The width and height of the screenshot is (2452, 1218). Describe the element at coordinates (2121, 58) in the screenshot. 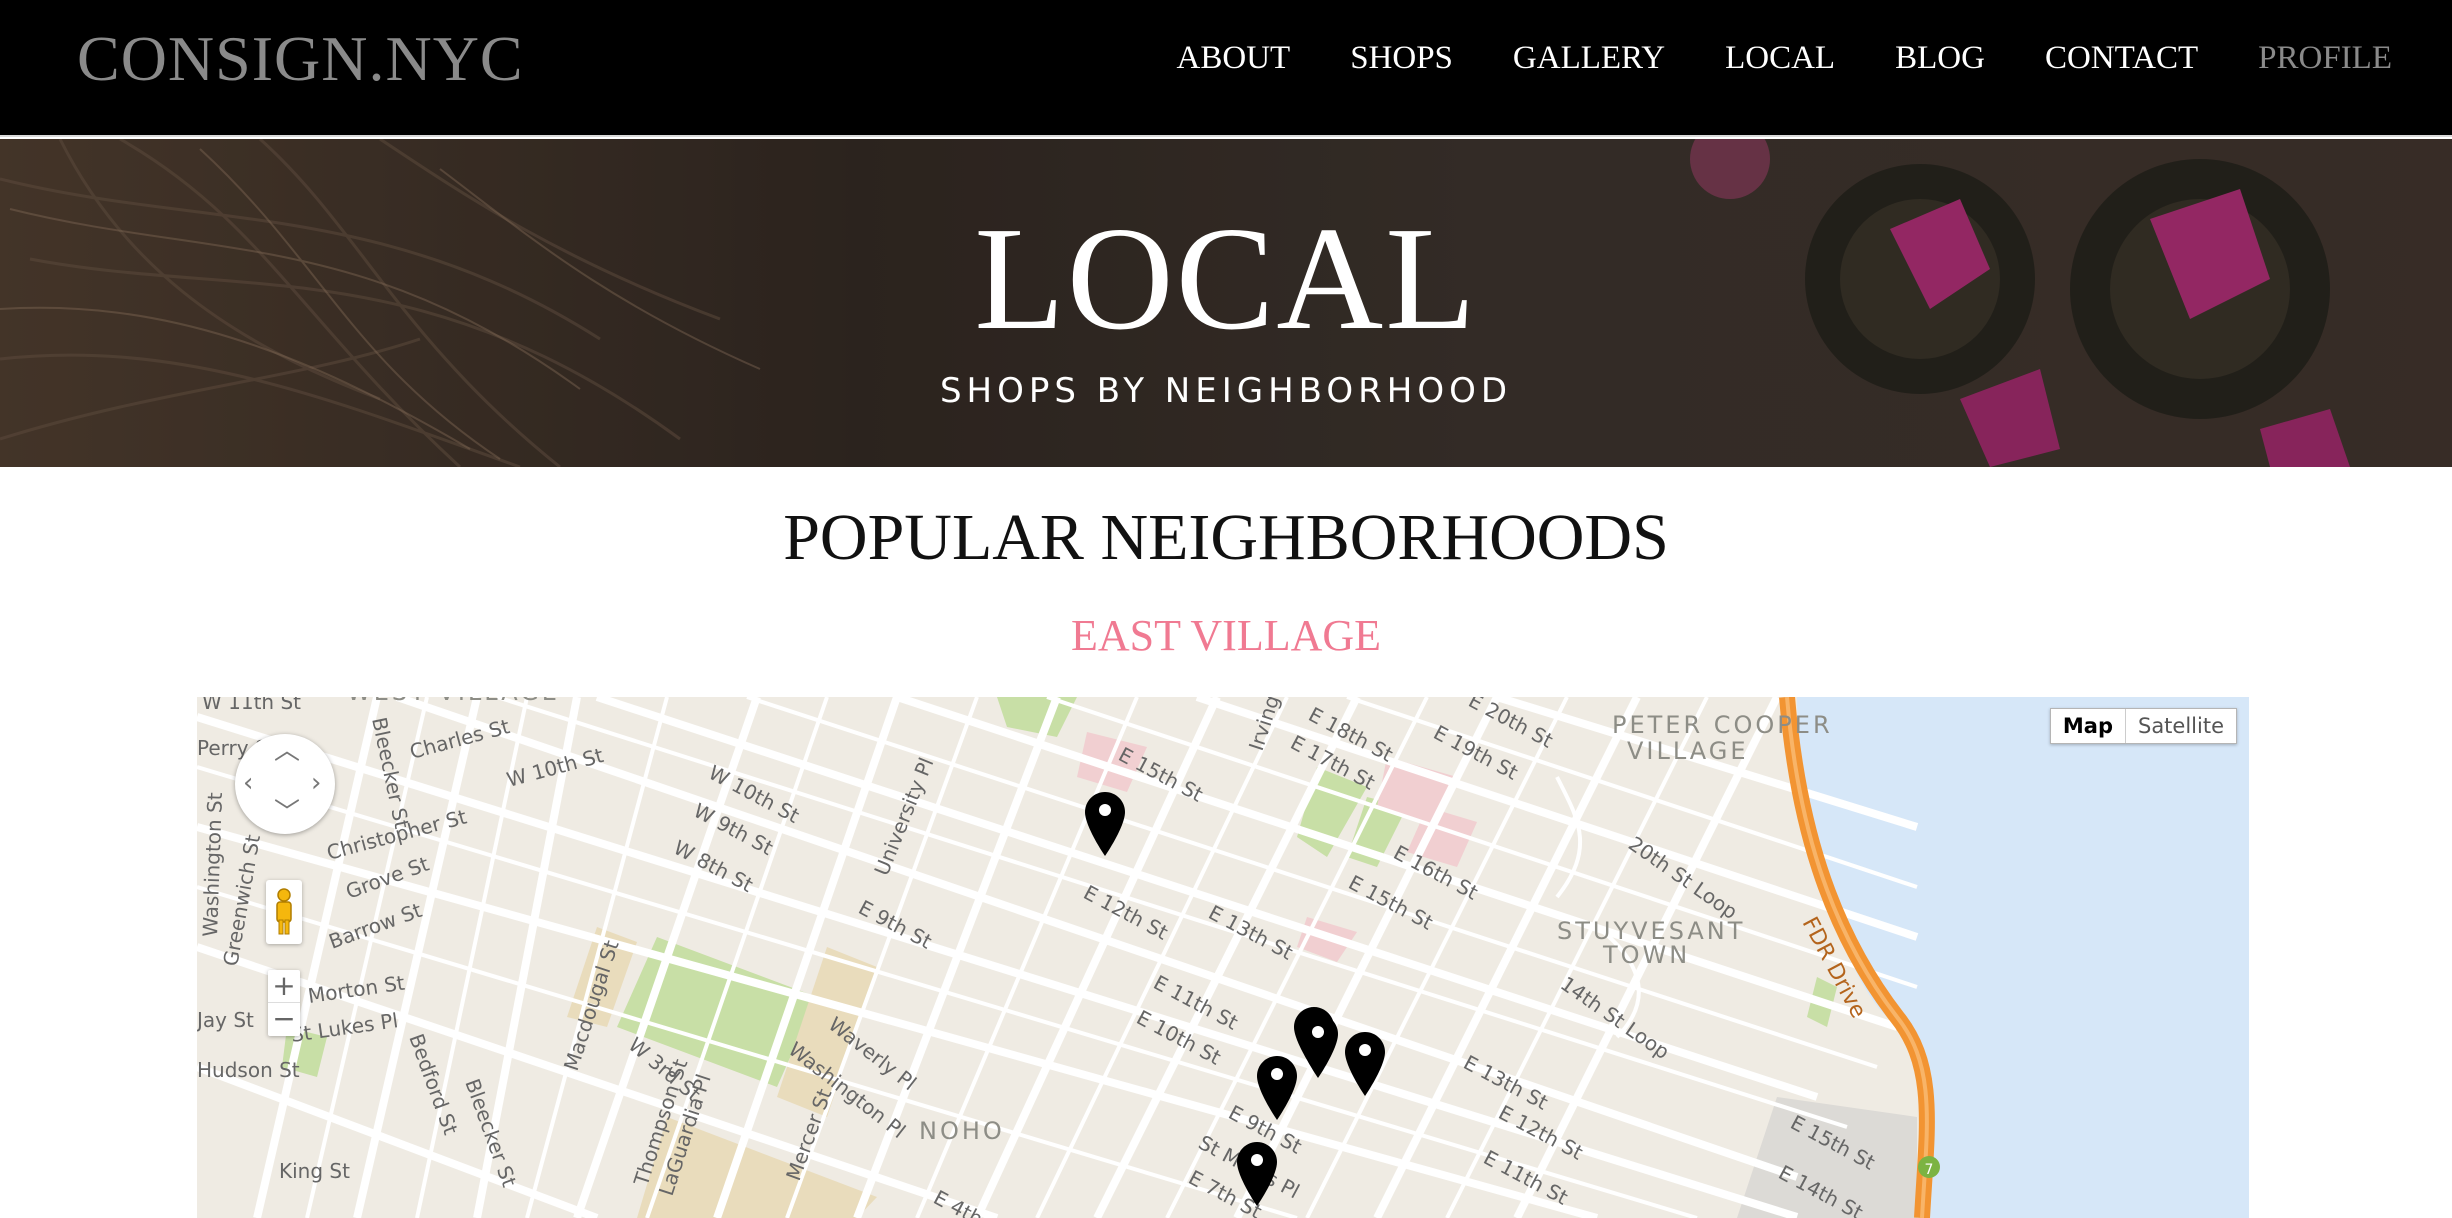

I see `nav-contact: CONTACT` at that location.